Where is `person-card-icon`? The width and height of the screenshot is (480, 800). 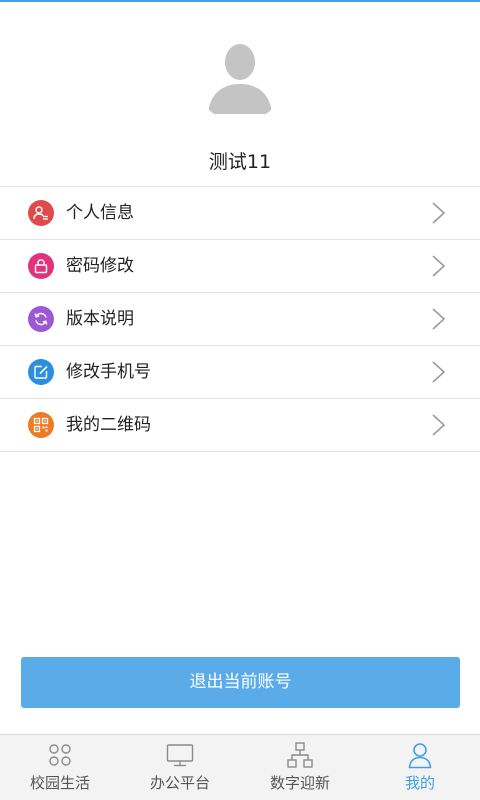
person-card-icon is located at coordinates (41, 213).